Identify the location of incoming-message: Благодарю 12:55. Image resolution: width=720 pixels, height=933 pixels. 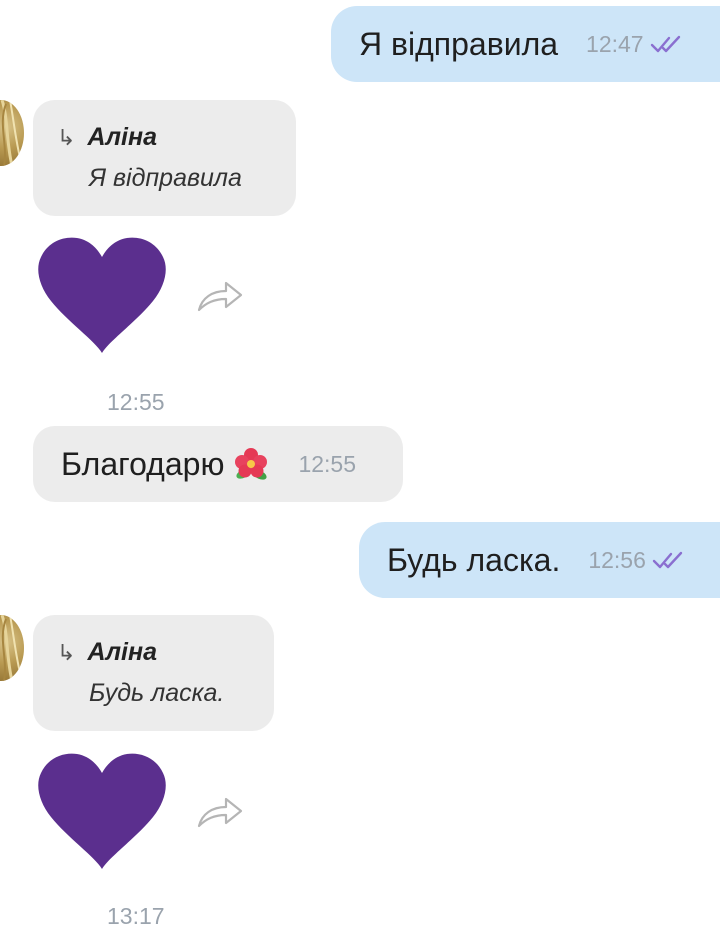
(218, 464).